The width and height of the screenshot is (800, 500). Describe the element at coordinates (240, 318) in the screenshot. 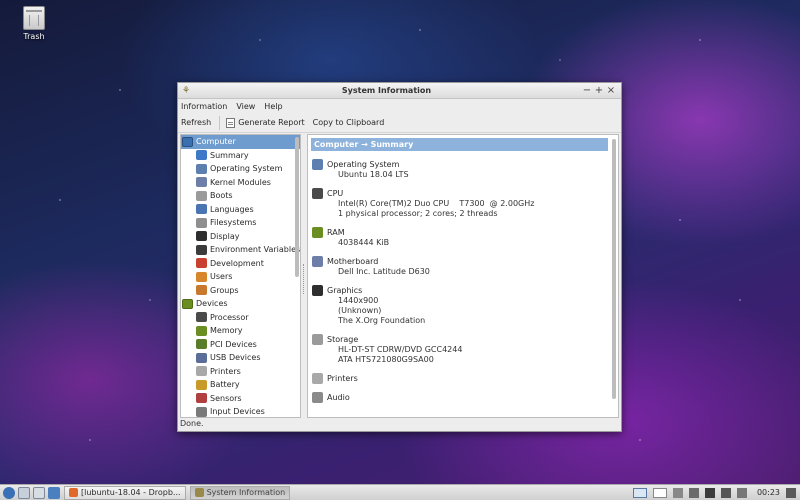

I see `tree-item-processor: Processor` at that location.